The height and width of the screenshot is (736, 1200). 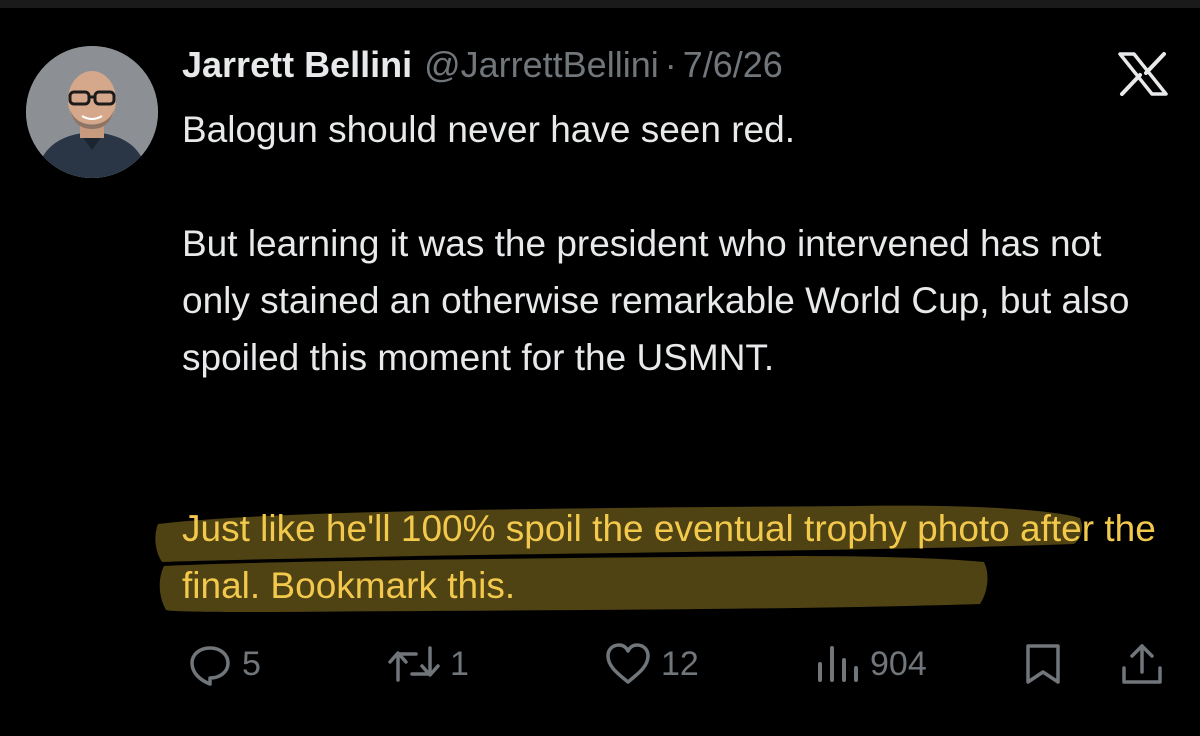 What do you see at coordinates (898, 663) in the screenshot?
I see `views-count: 904` at bounding box center [898, 663].